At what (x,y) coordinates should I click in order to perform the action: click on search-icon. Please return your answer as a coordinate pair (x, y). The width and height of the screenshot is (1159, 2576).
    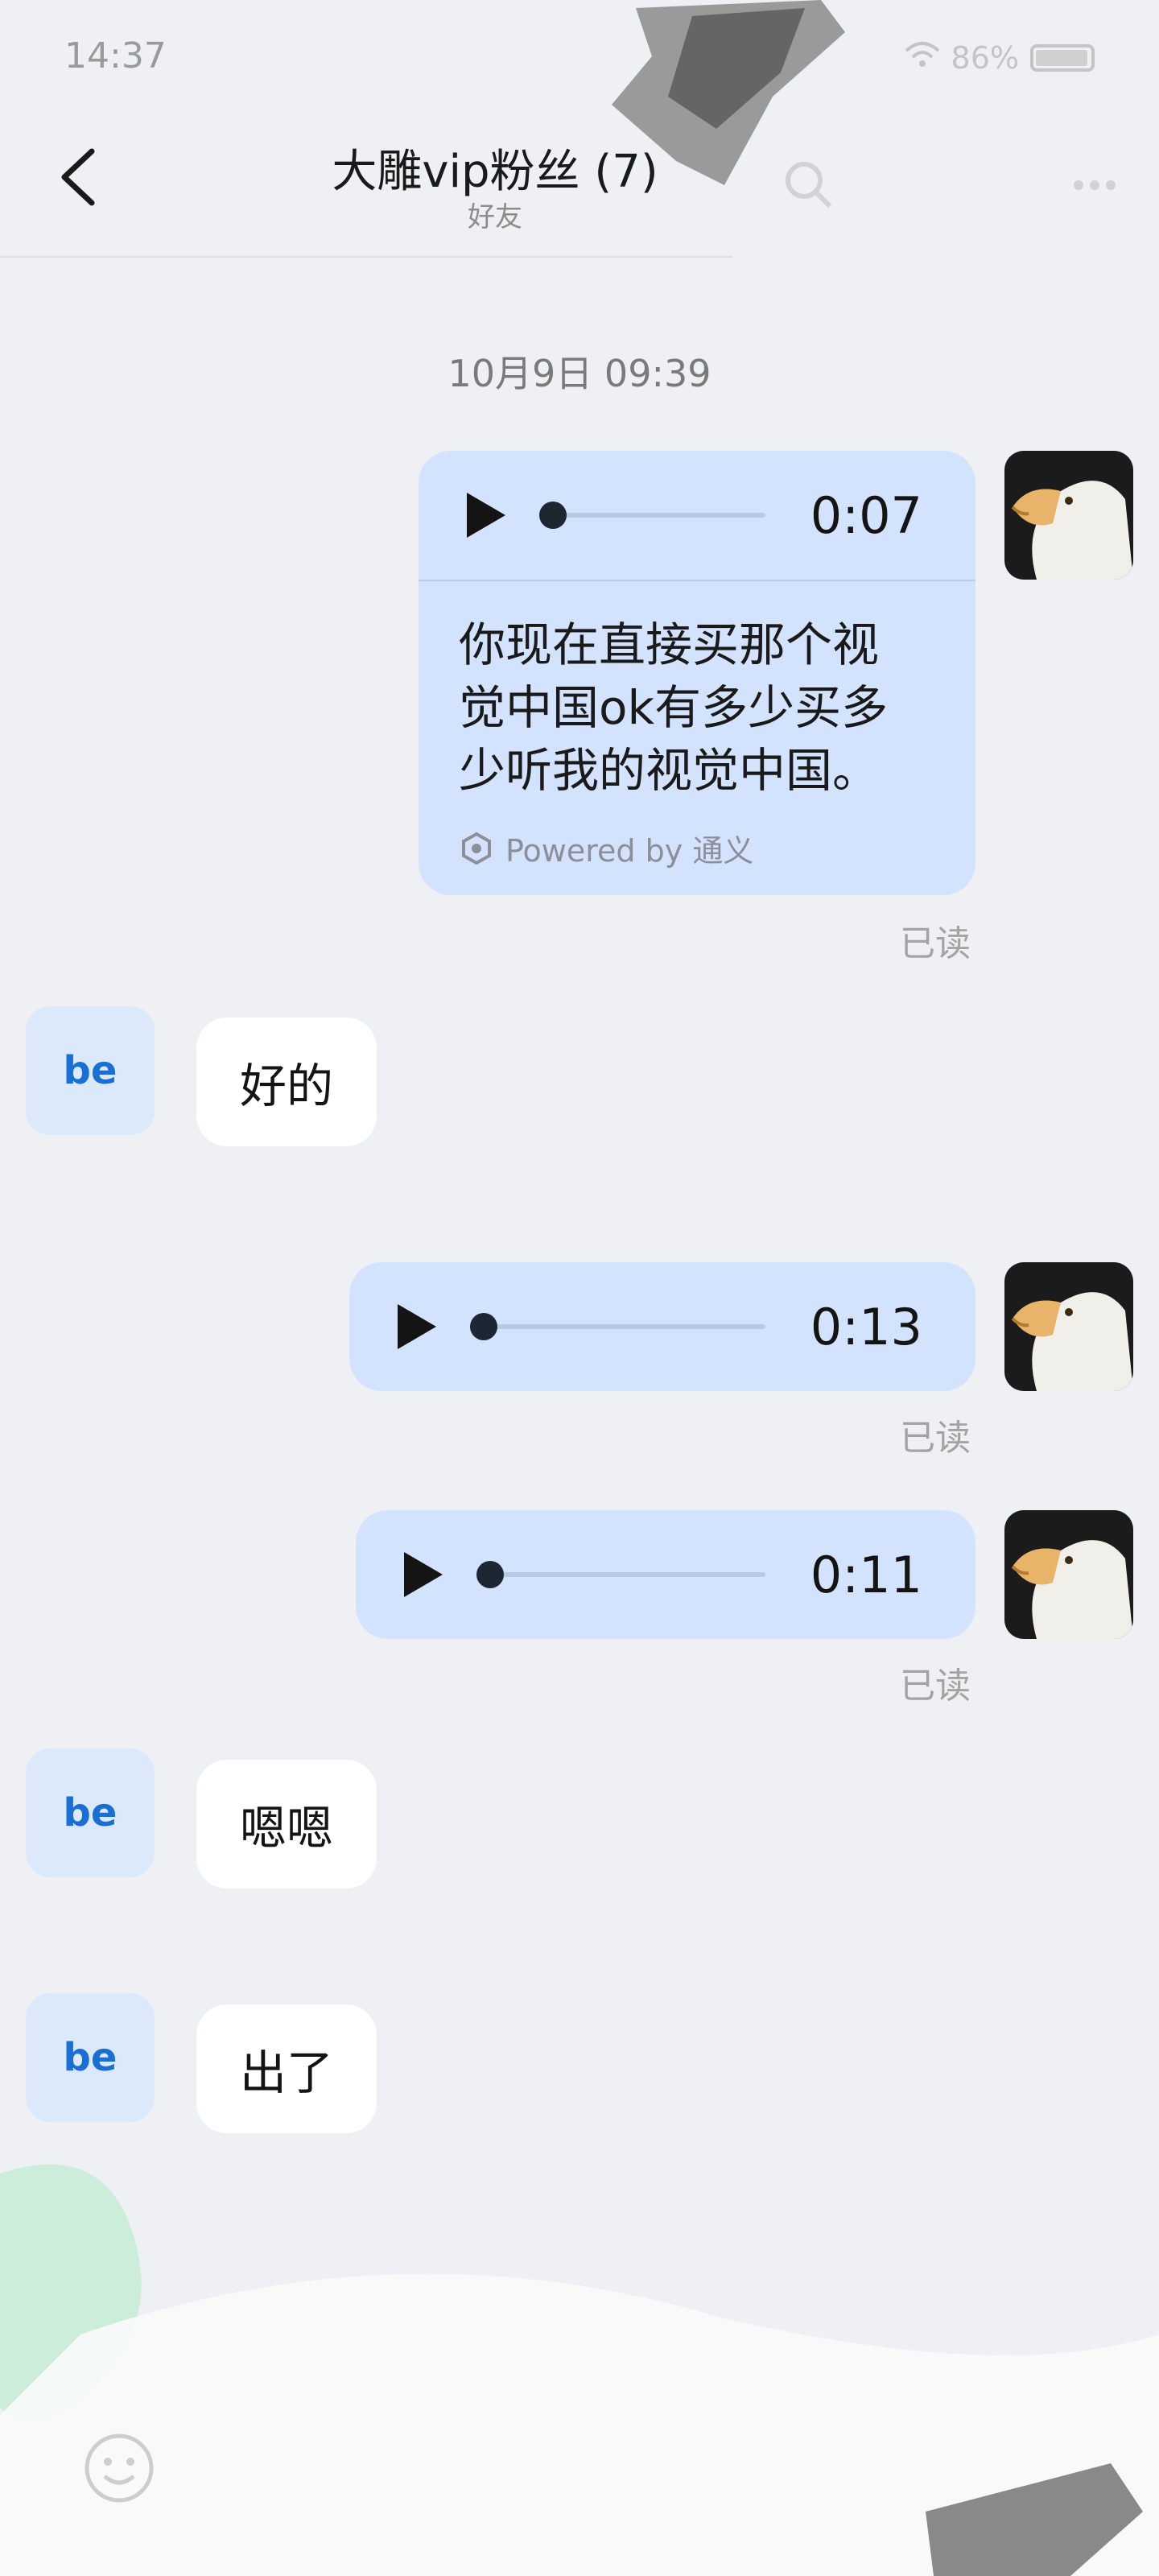
    Looking at the image, I should click on (809, 185).